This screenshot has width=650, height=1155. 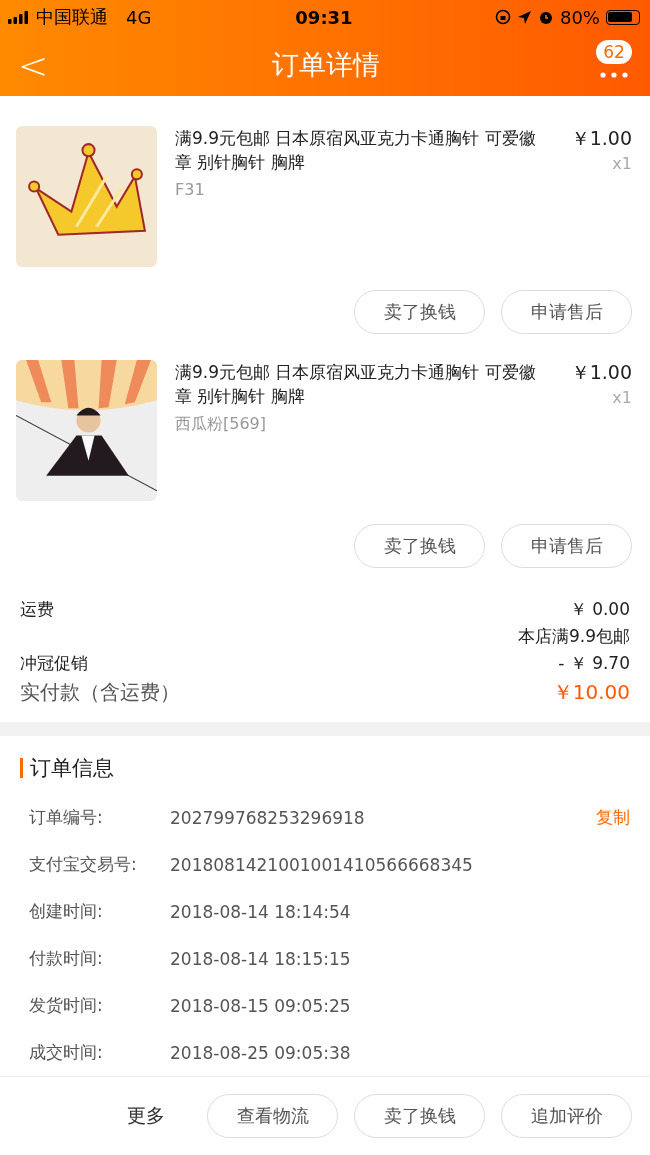 I want to click on battery-percent: 80%, so click(x=579, y=17).